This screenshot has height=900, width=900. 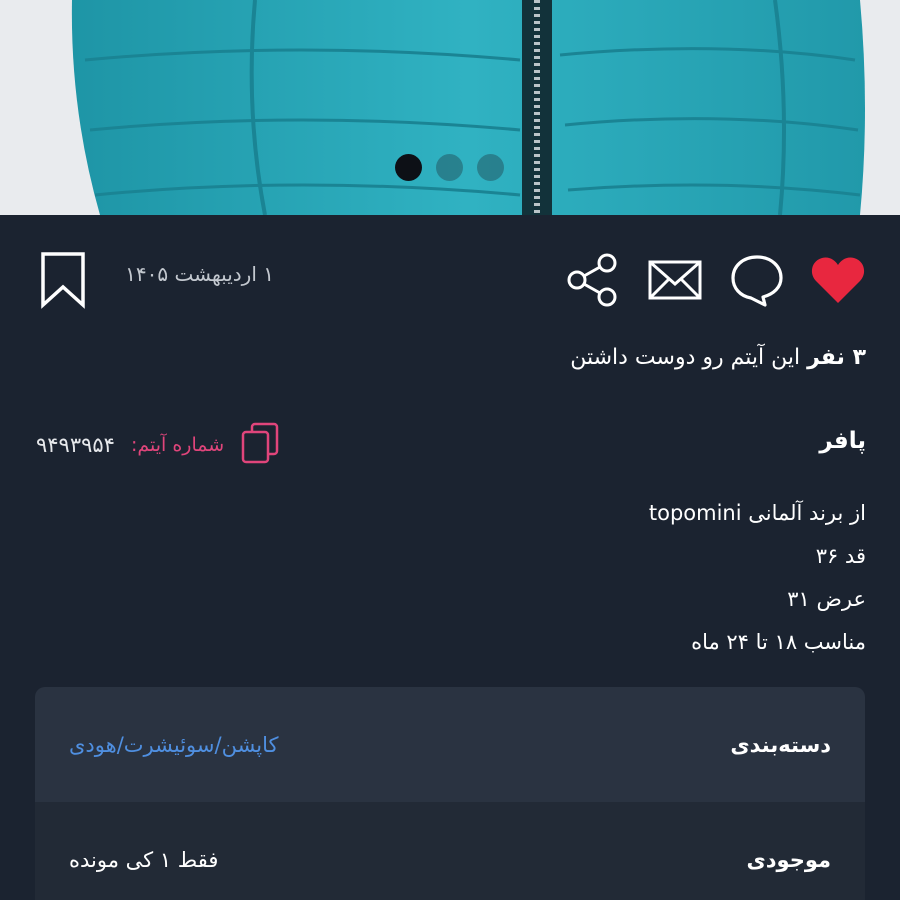 What do you see at coordinates (836, 357) in the screenshot?
I see `likes-count: ۳ نفر` at bounding box center [836, 357].